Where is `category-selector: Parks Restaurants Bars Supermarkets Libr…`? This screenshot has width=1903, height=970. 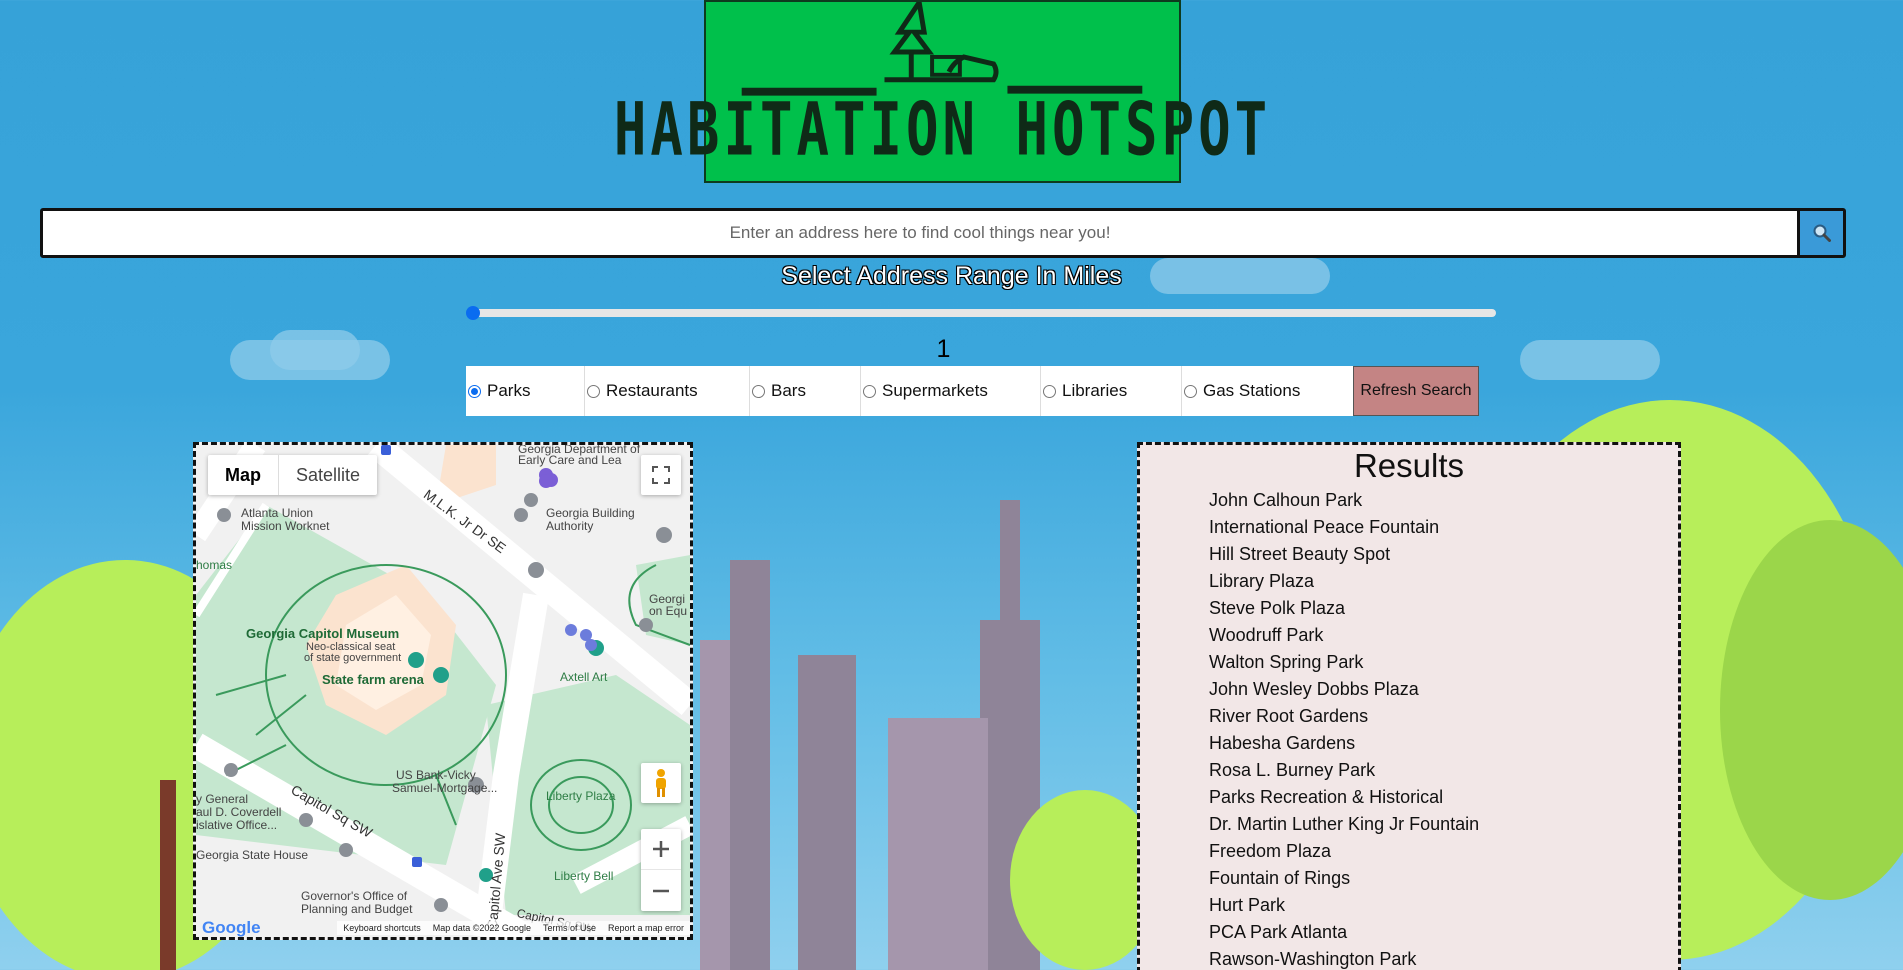 category-selector: Parks Restaurants Bars Supermarkets Libr… is located at coordinates (972, 391).